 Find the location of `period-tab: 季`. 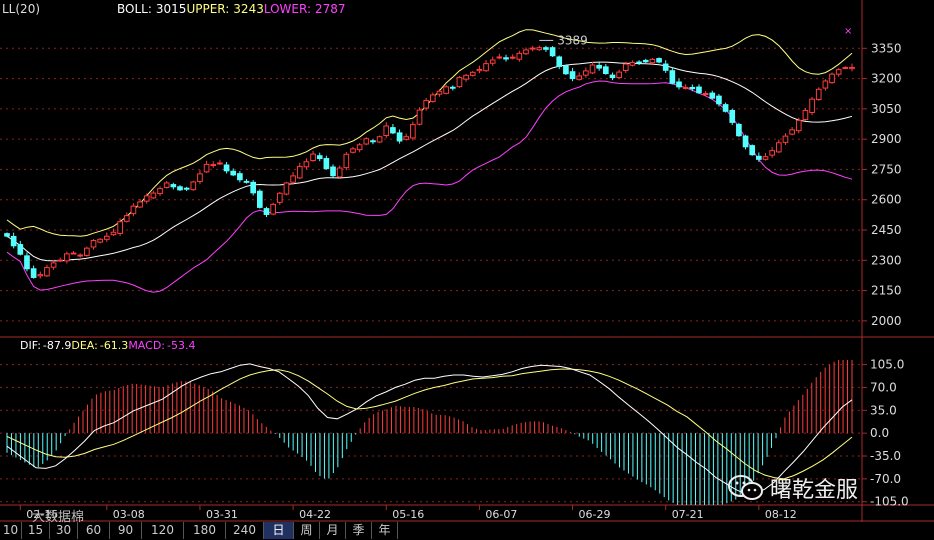

period-tab: 季 is located at coordinates (359, 530).